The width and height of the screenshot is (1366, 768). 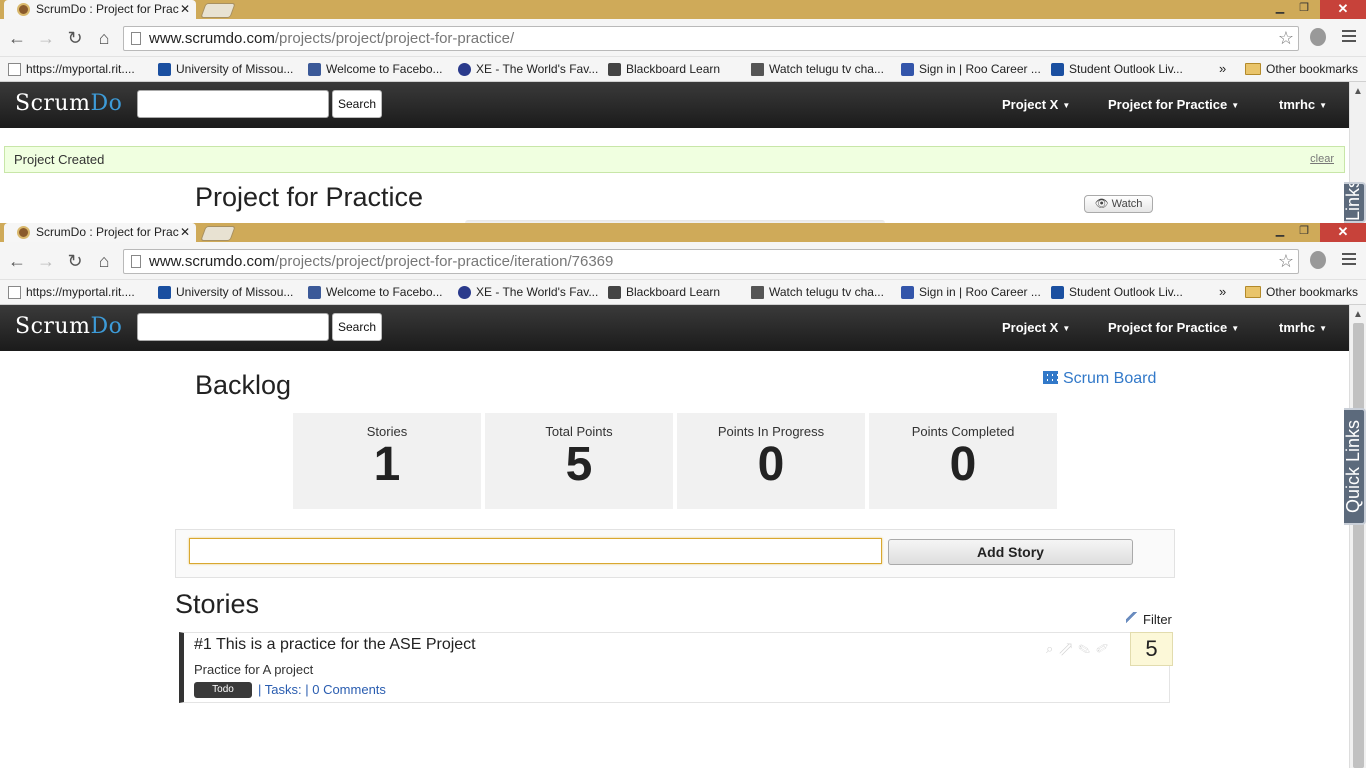 I want to click on eye-icon: 👁, so click(x=1101, y=204).